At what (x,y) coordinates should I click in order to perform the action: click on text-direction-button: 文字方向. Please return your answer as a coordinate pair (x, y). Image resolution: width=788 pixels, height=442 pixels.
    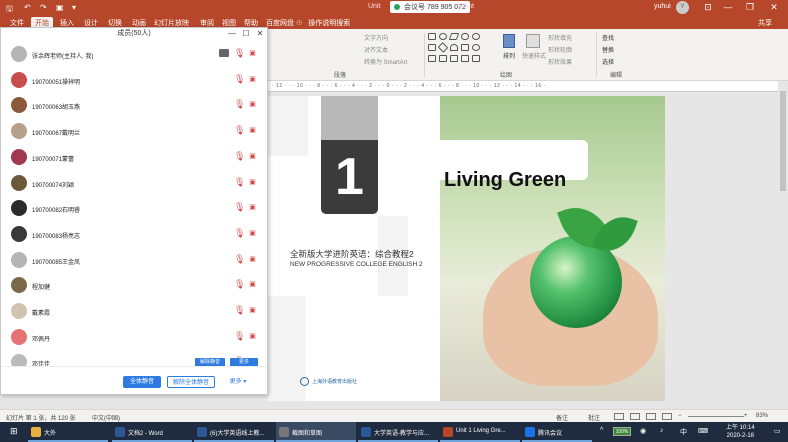
    Looking at the image, I should click on (376, 37).